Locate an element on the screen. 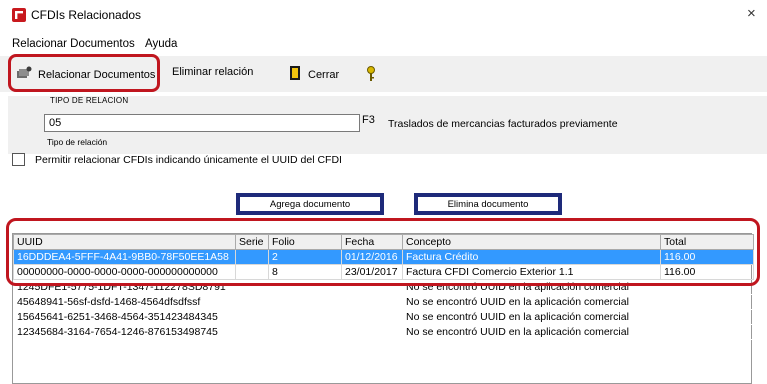 The width and height of the screenshot is (767, 384). help-button is located at coordinates (371, 75).